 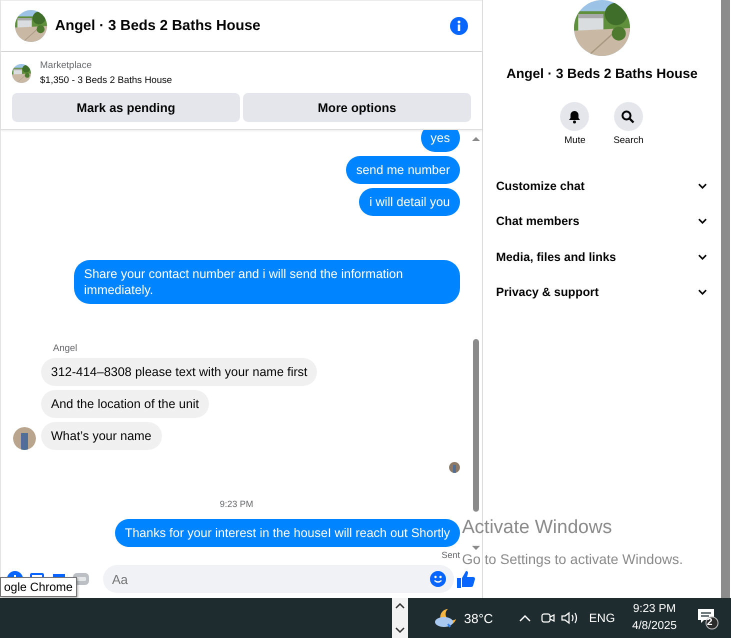 What do you see at coordinates (65, 348) in the screenshot?
I see `sender-name: Angel` at bounding box center [65, 348].